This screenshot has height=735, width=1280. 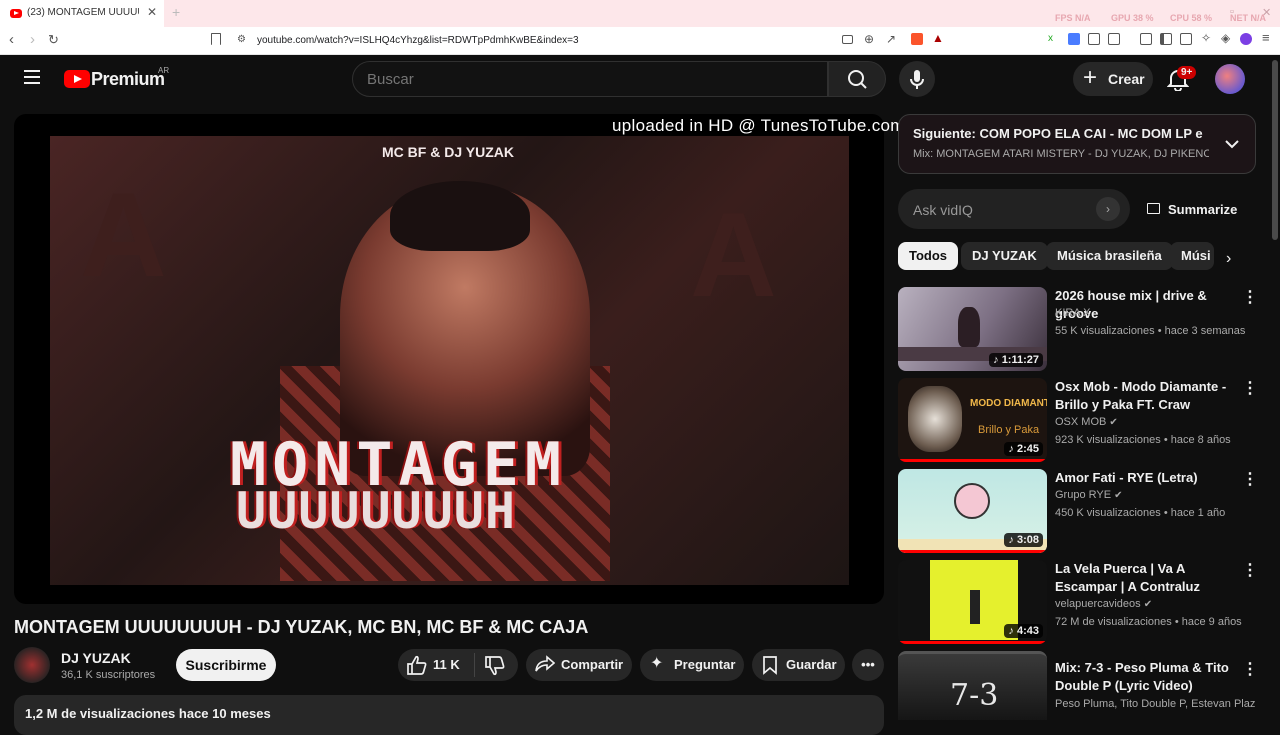 I want to click on back-icon: ‹, so click(x=11, y=39).